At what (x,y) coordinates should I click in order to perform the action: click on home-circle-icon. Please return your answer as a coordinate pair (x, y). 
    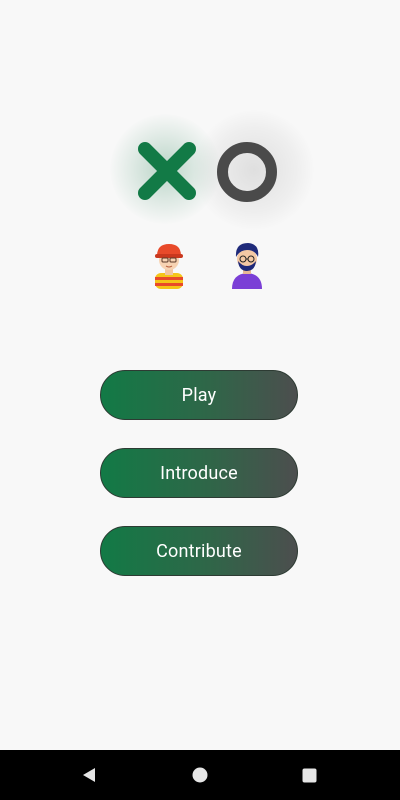
    Looking at the image, I should click on (200, 775).